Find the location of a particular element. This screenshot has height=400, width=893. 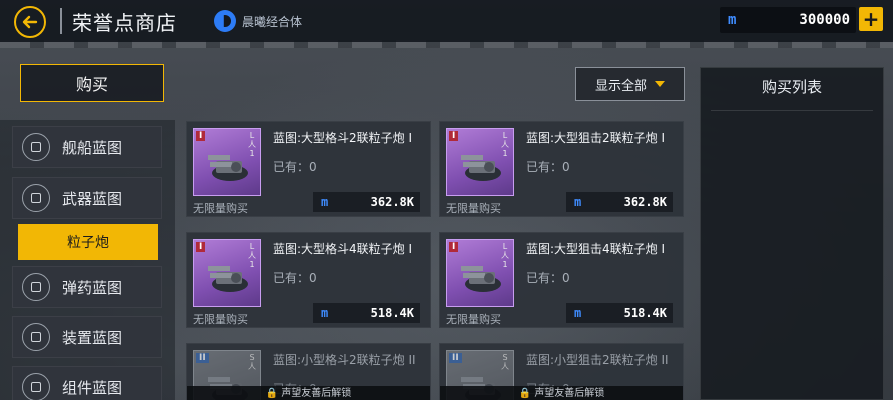

top-bar: 荣誉点商店 晨曦经合体 m 300000 + is located at coordinates (446, 21).